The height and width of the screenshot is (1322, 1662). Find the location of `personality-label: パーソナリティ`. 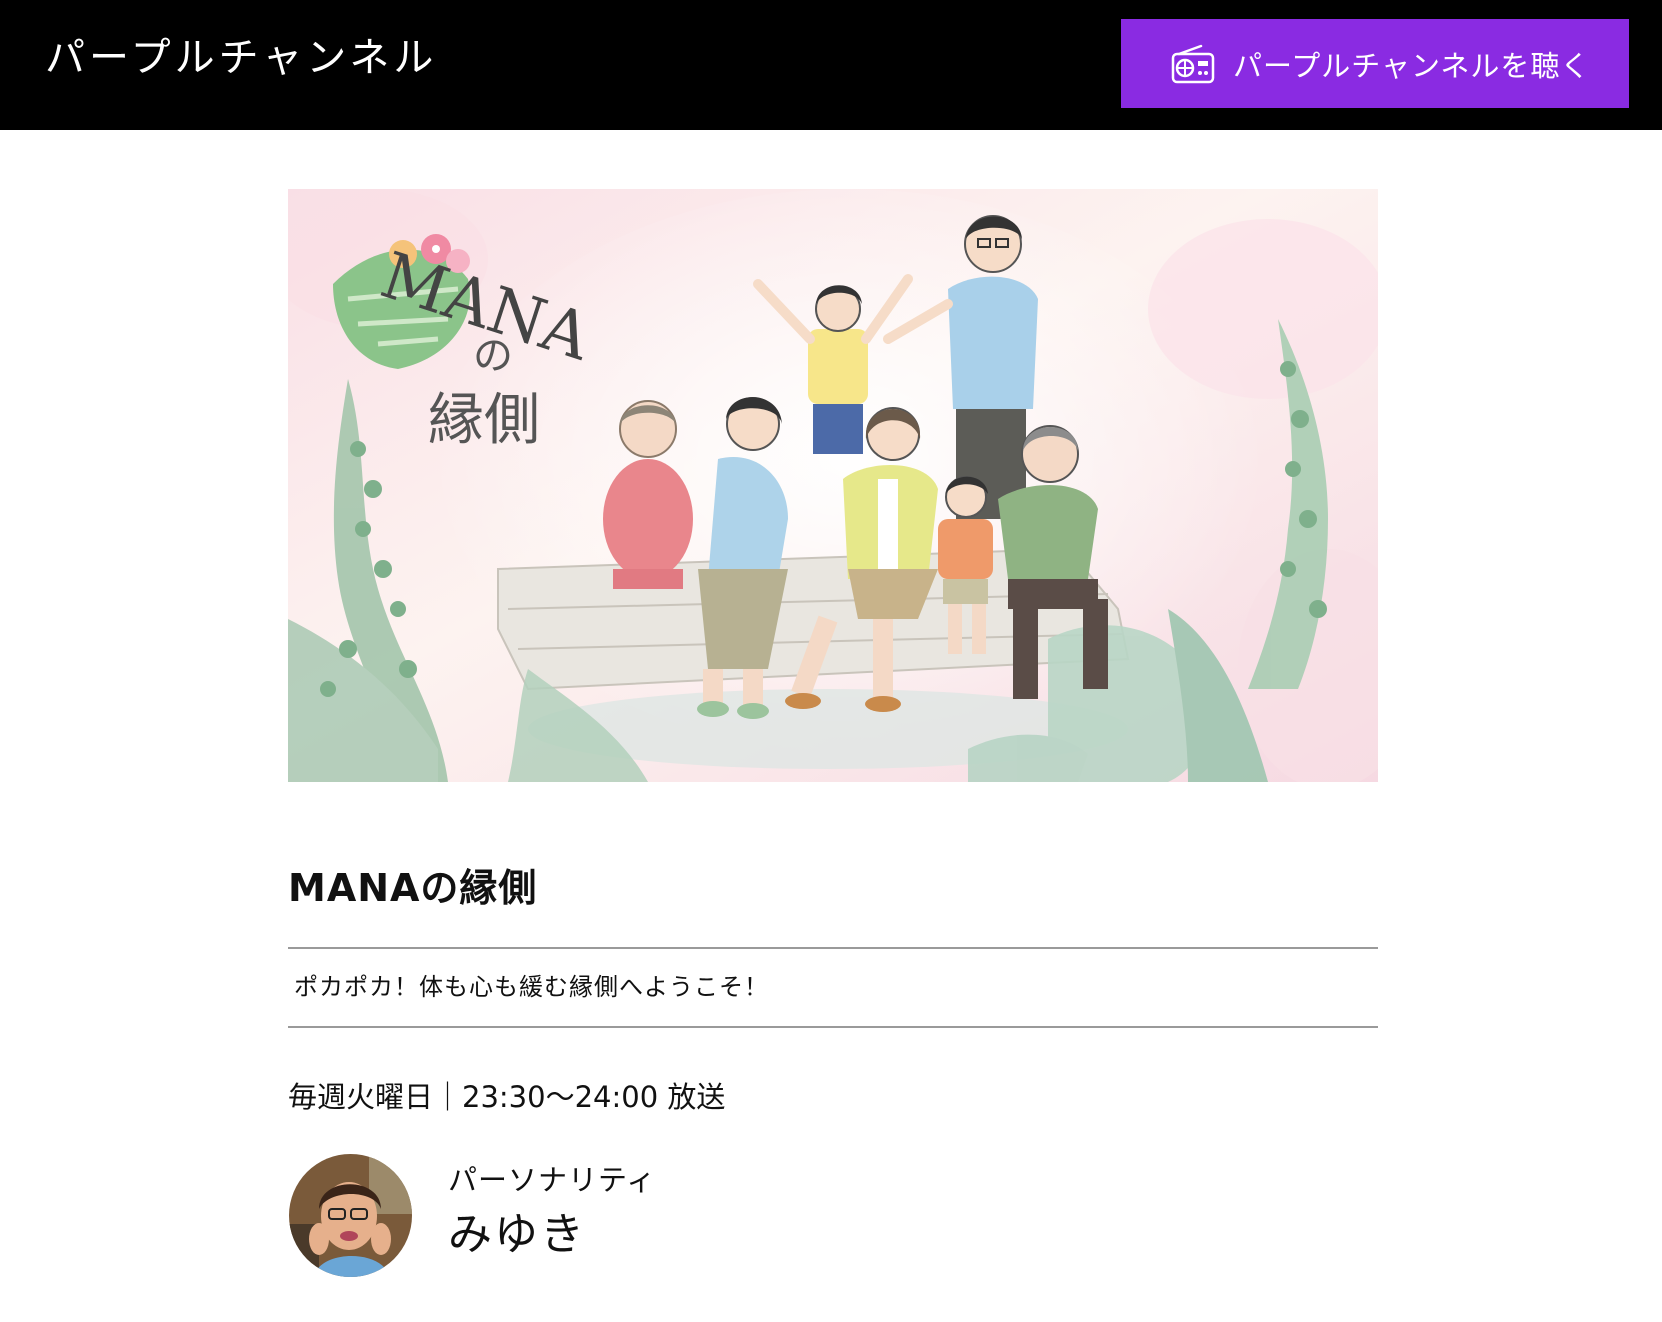

personality-label: パーソナリティ is located at coordinates (552, 1180).